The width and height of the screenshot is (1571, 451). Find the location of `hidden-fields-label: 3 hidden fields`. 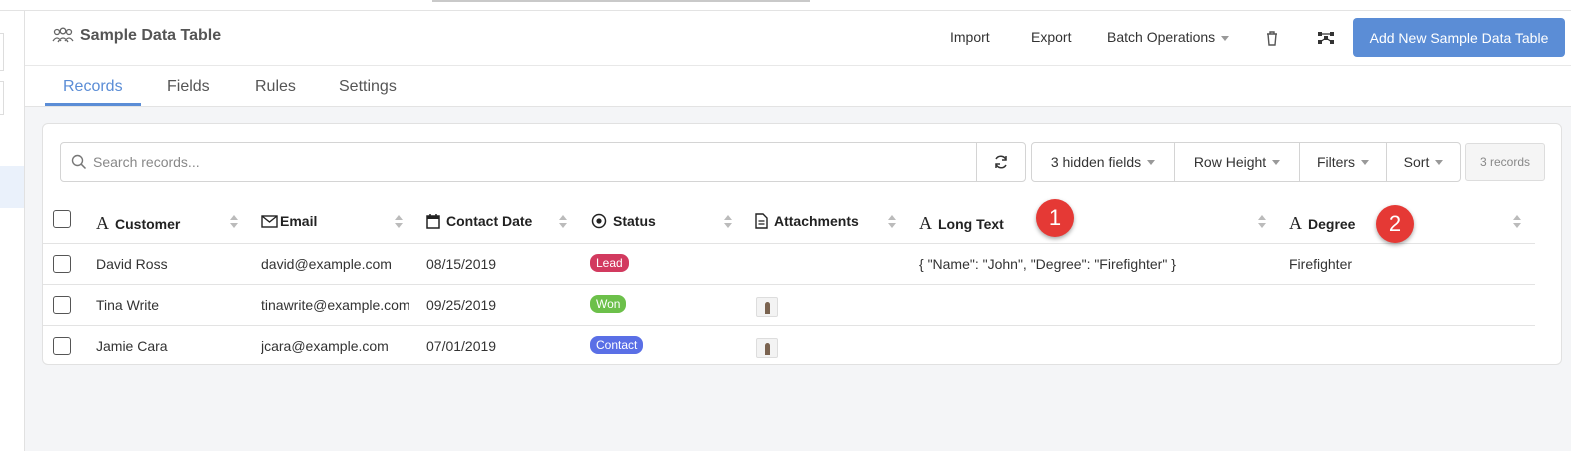

hidden-fields-label: 3 hidden fields is located at coordinates (1096, 162).